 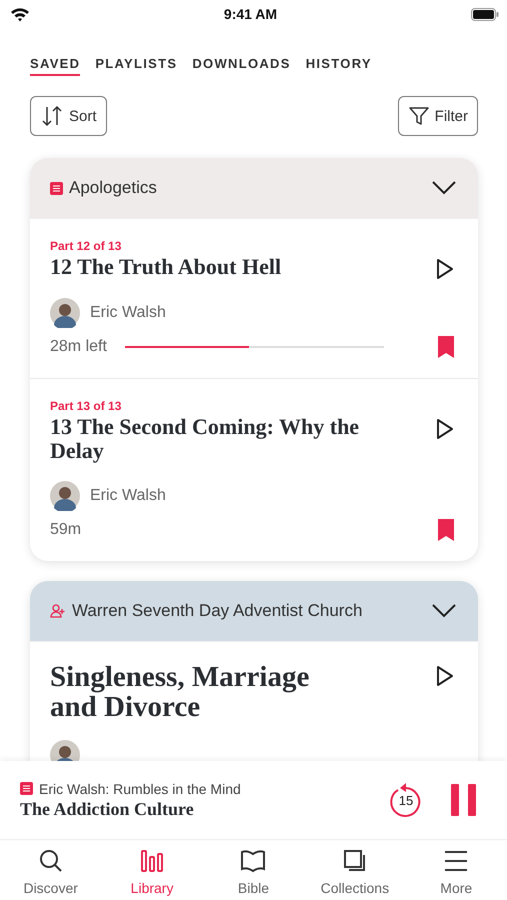 What do you see at coordinates (218, 611) in the screenshot?
I see `group-title: Warren Seventh Day Adventist Church` at bounding box center [218, 611].